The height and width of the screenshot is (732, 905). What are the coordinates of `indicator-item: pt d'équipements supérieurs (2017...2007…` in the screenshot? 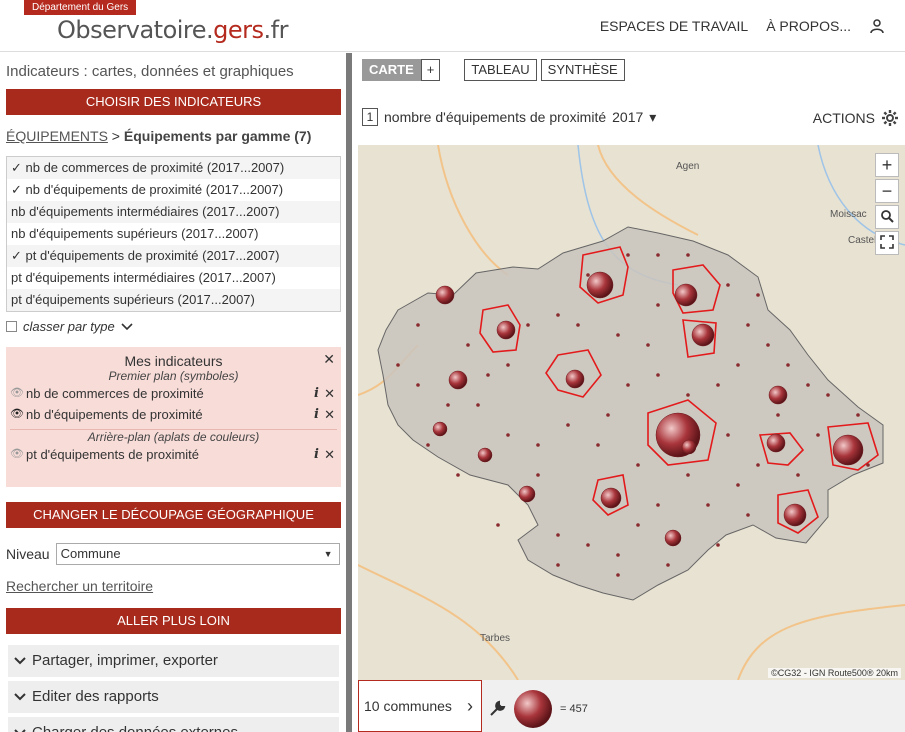 It's located at (173, 300).